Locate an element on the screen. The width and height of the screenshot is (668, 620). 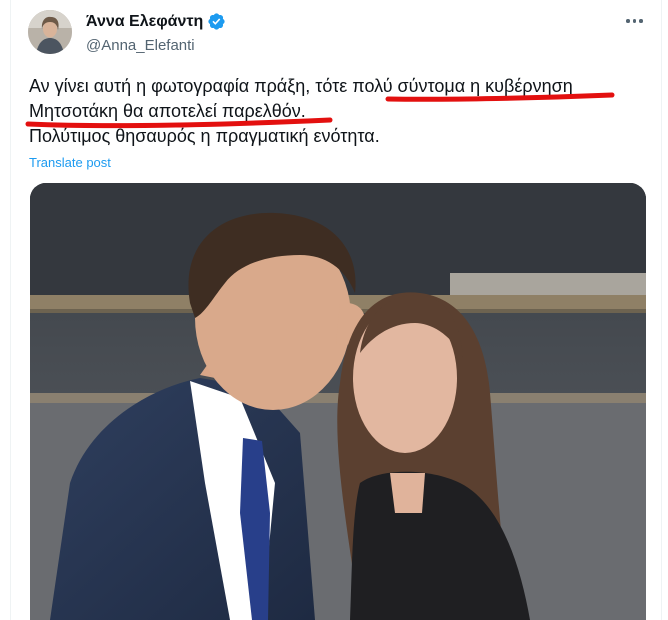
author-avatar is located at coordinates (50, 32).